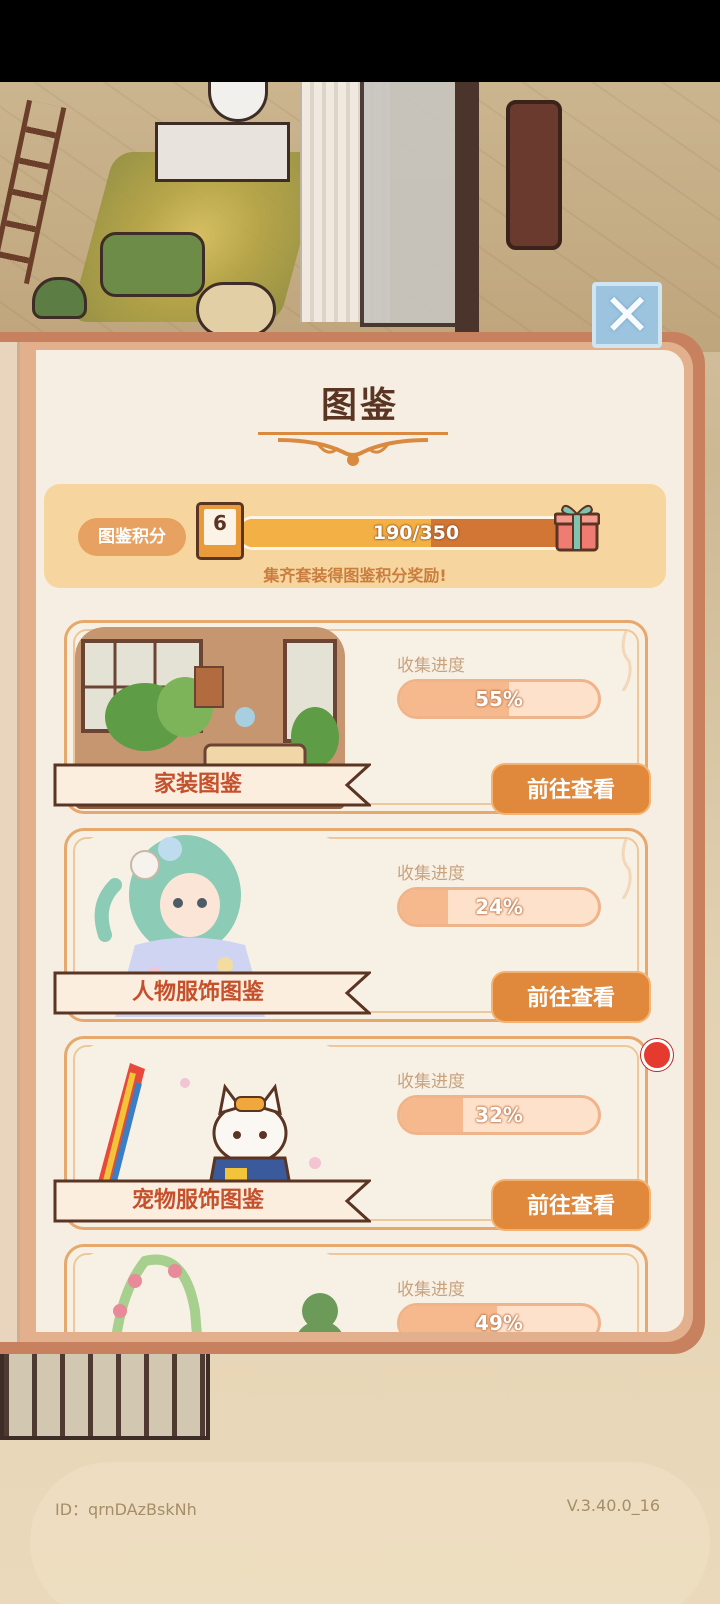 Image resolution: width=720 pixels, height=1604 pixels. I want to click on close-button: ✕, so click(627, 315).